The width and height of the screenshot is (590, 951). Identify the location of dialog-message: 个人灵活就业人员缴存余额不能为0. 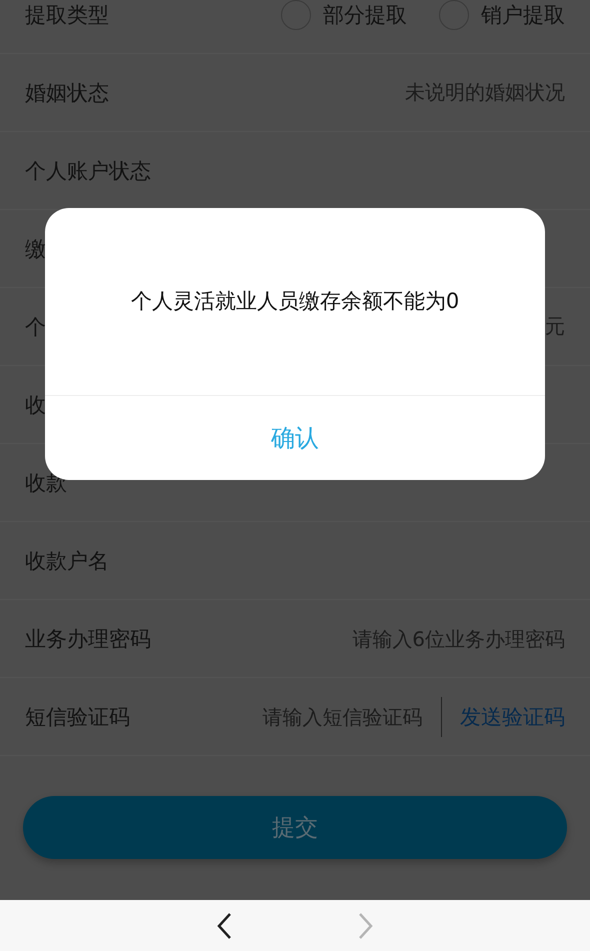
(295, 301).